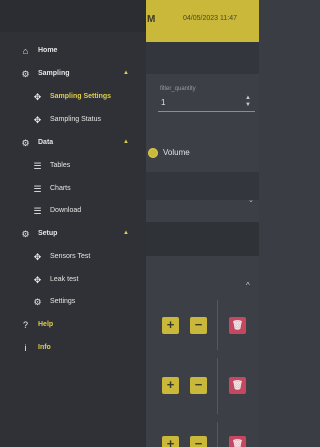 This screenshot has height=447, width=320. What do you see at coordinates (66, 210) in the screenshot?
I see `nav-item-label: Download` at bounding box center [66, 210].